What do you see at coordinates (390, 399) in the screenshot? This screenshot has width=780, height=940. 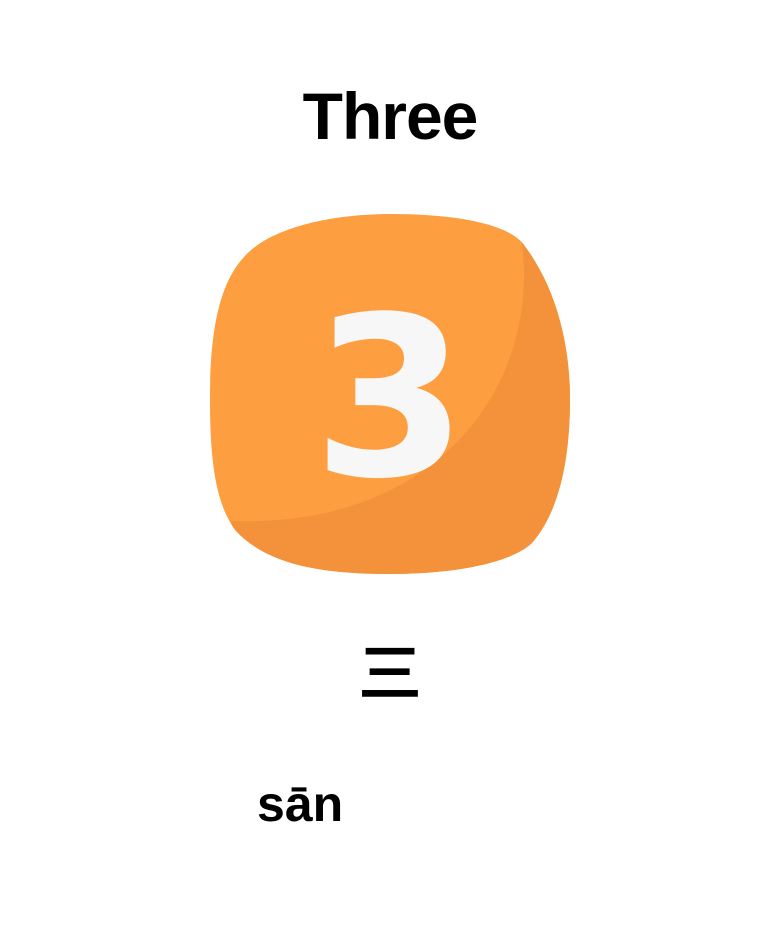 I see `badge-numeral: 3` at bounding box center [390, 399].